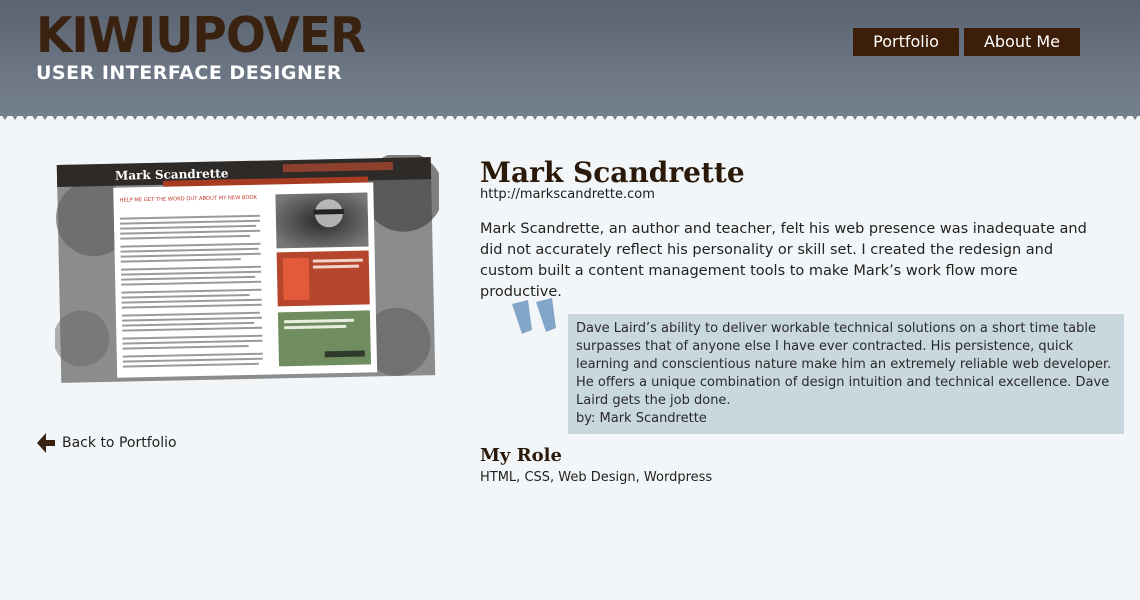 This screenshot has width=1140, height=600. Describe the element at coordinates (570, 116) in the screenshot. I see `header-zigzag-edge` at that location.